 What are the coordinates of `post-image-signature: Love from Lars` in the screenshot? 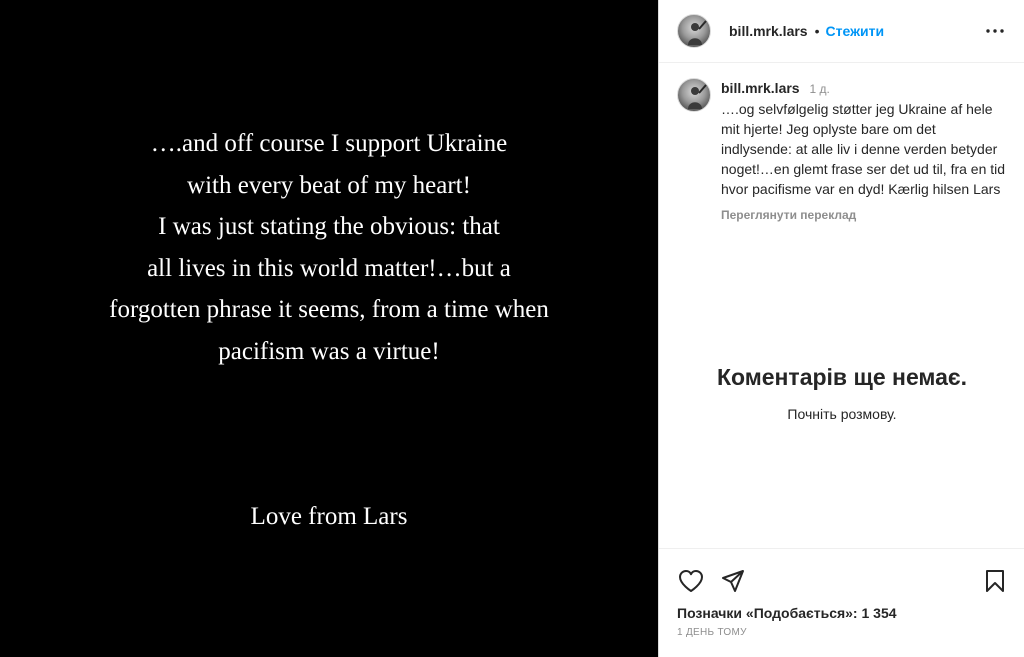 It's located at (329, 517).